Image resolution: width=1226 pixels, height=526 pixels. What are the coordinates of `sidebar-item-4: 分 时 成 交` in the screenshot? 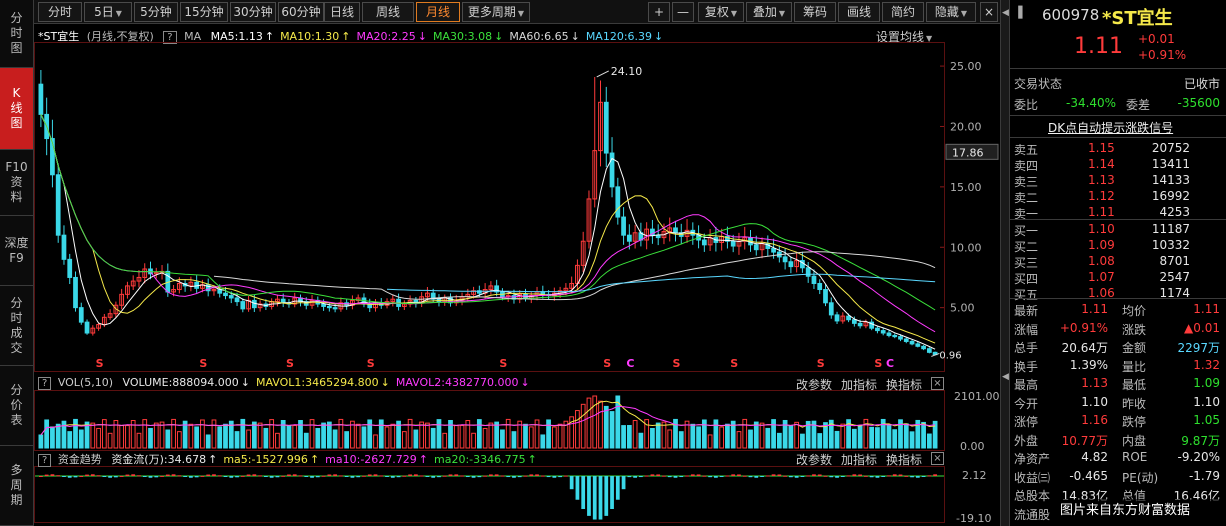 It's located at (16, 326).